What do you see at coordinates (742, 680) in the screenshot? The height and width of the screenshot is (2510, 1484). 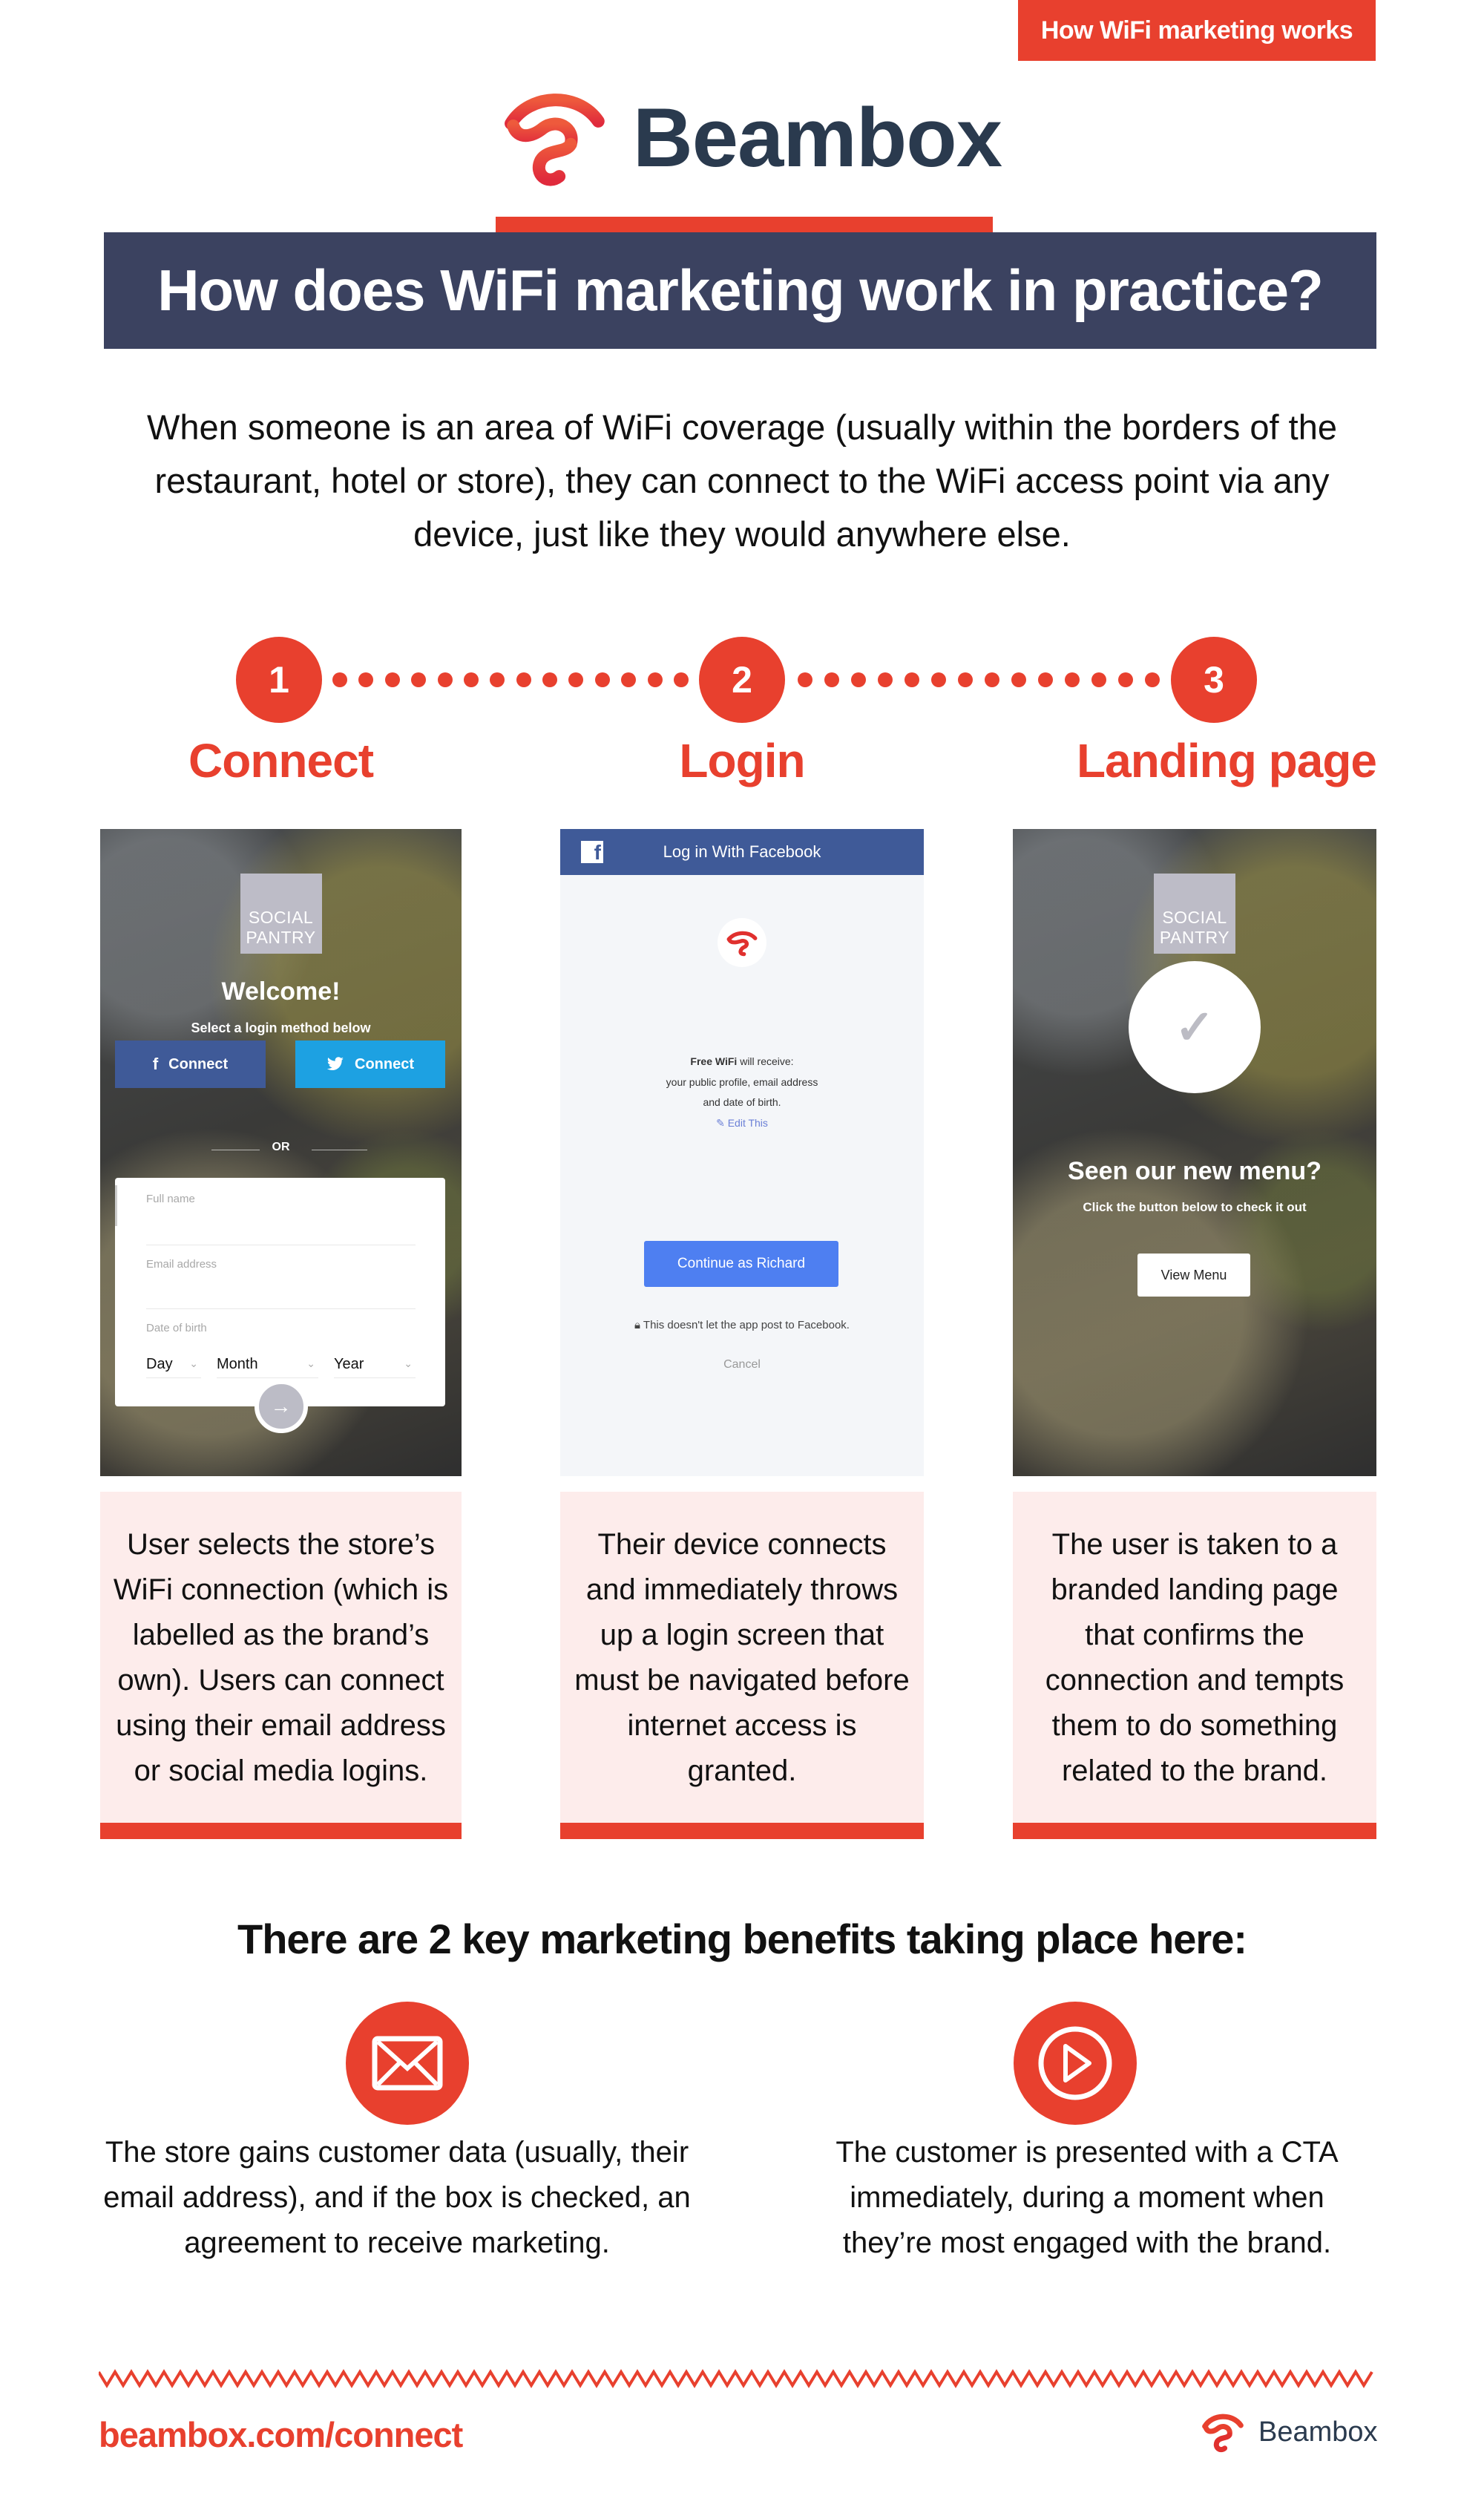 I see `step-2-badge: 2` at bounding box center [742, 680].